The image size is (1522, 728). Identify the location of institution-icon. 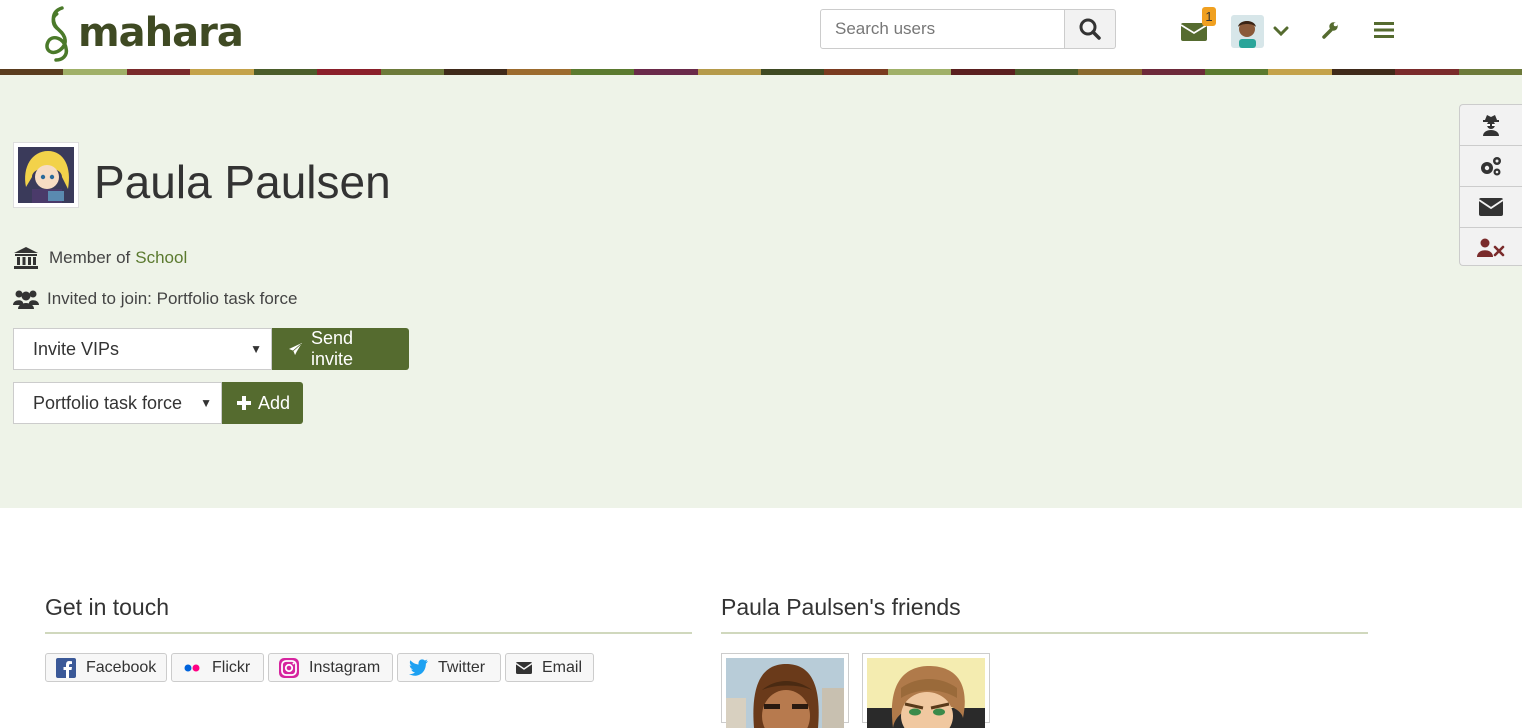
(26, 258).